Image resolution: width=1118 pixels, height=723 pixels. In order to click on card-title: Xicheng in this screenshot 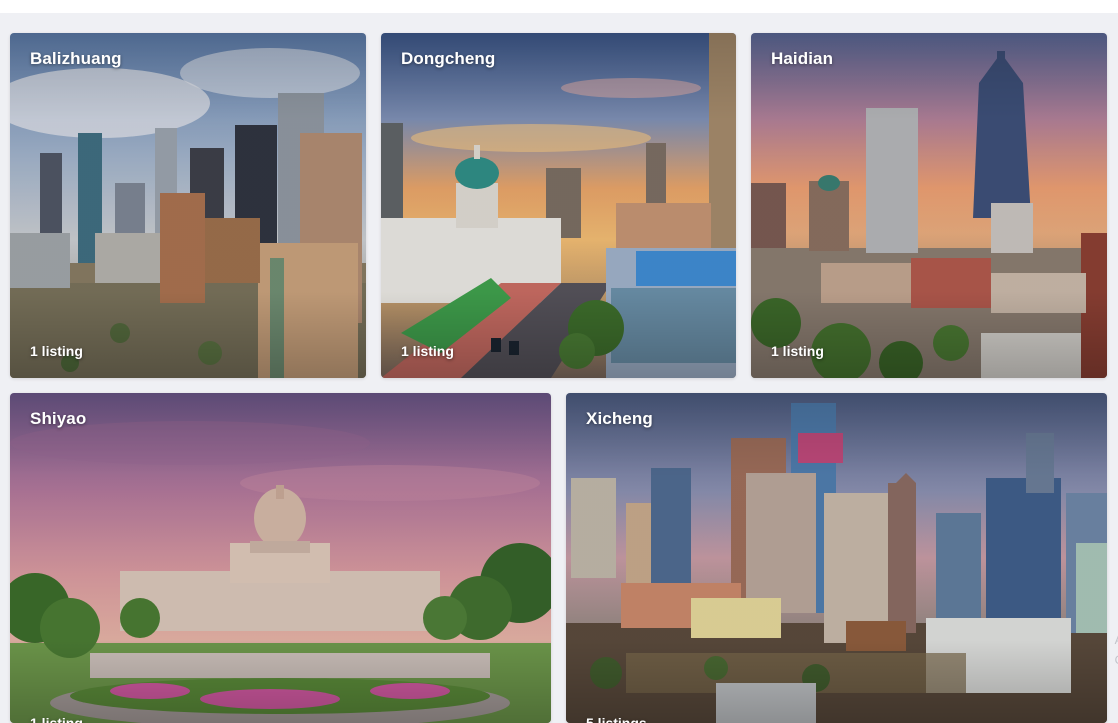, I will do `click(619, 418)`.